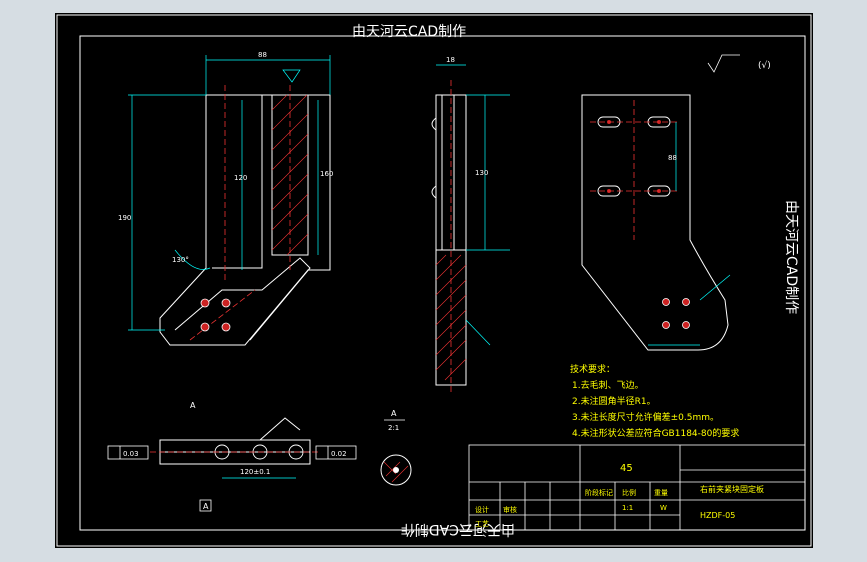 The width and height of the screenshot is (867, 562). What do you see at coordinates (482, 509) in the screenshot?
I see `label-design: 设计` at bounding box center [482, 509].